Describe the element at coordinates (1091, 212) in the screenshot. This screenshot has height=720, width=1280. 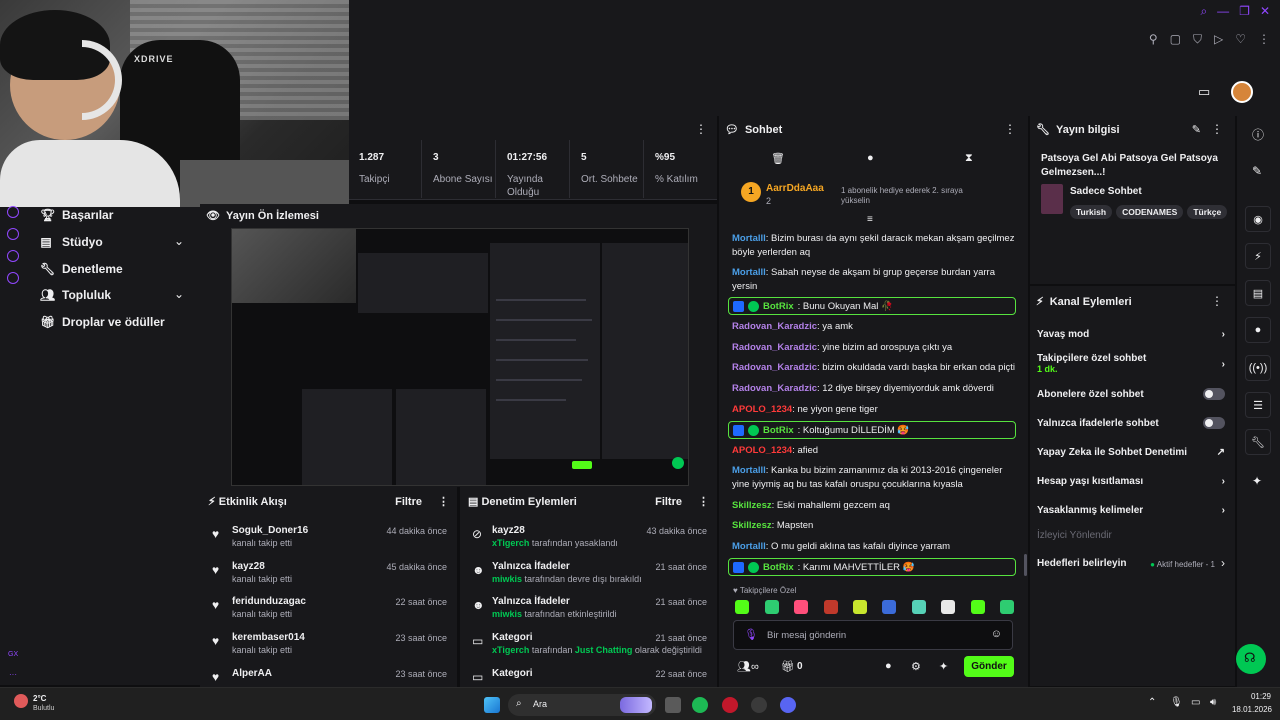
I see `tag: Turkish` at that location.